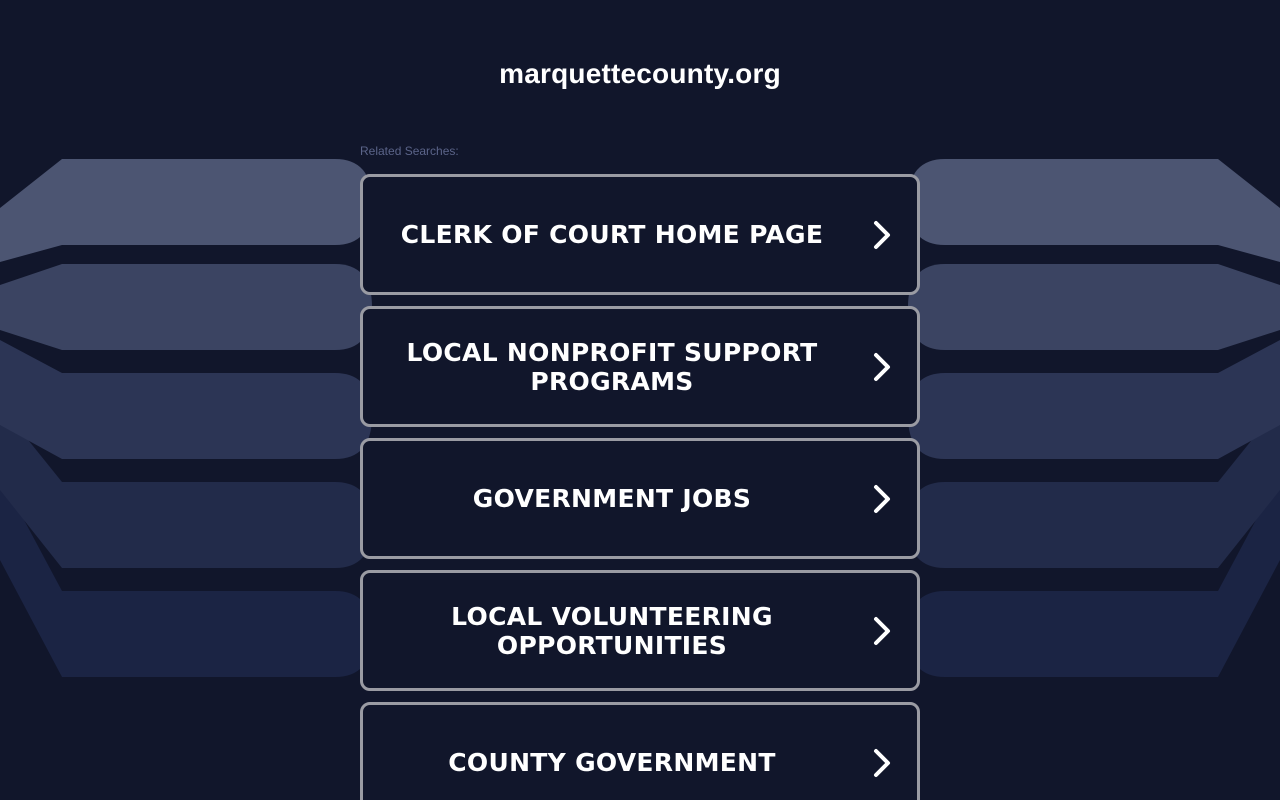  I want to click on site-title: marquettecounty.org, so click(640, 73).